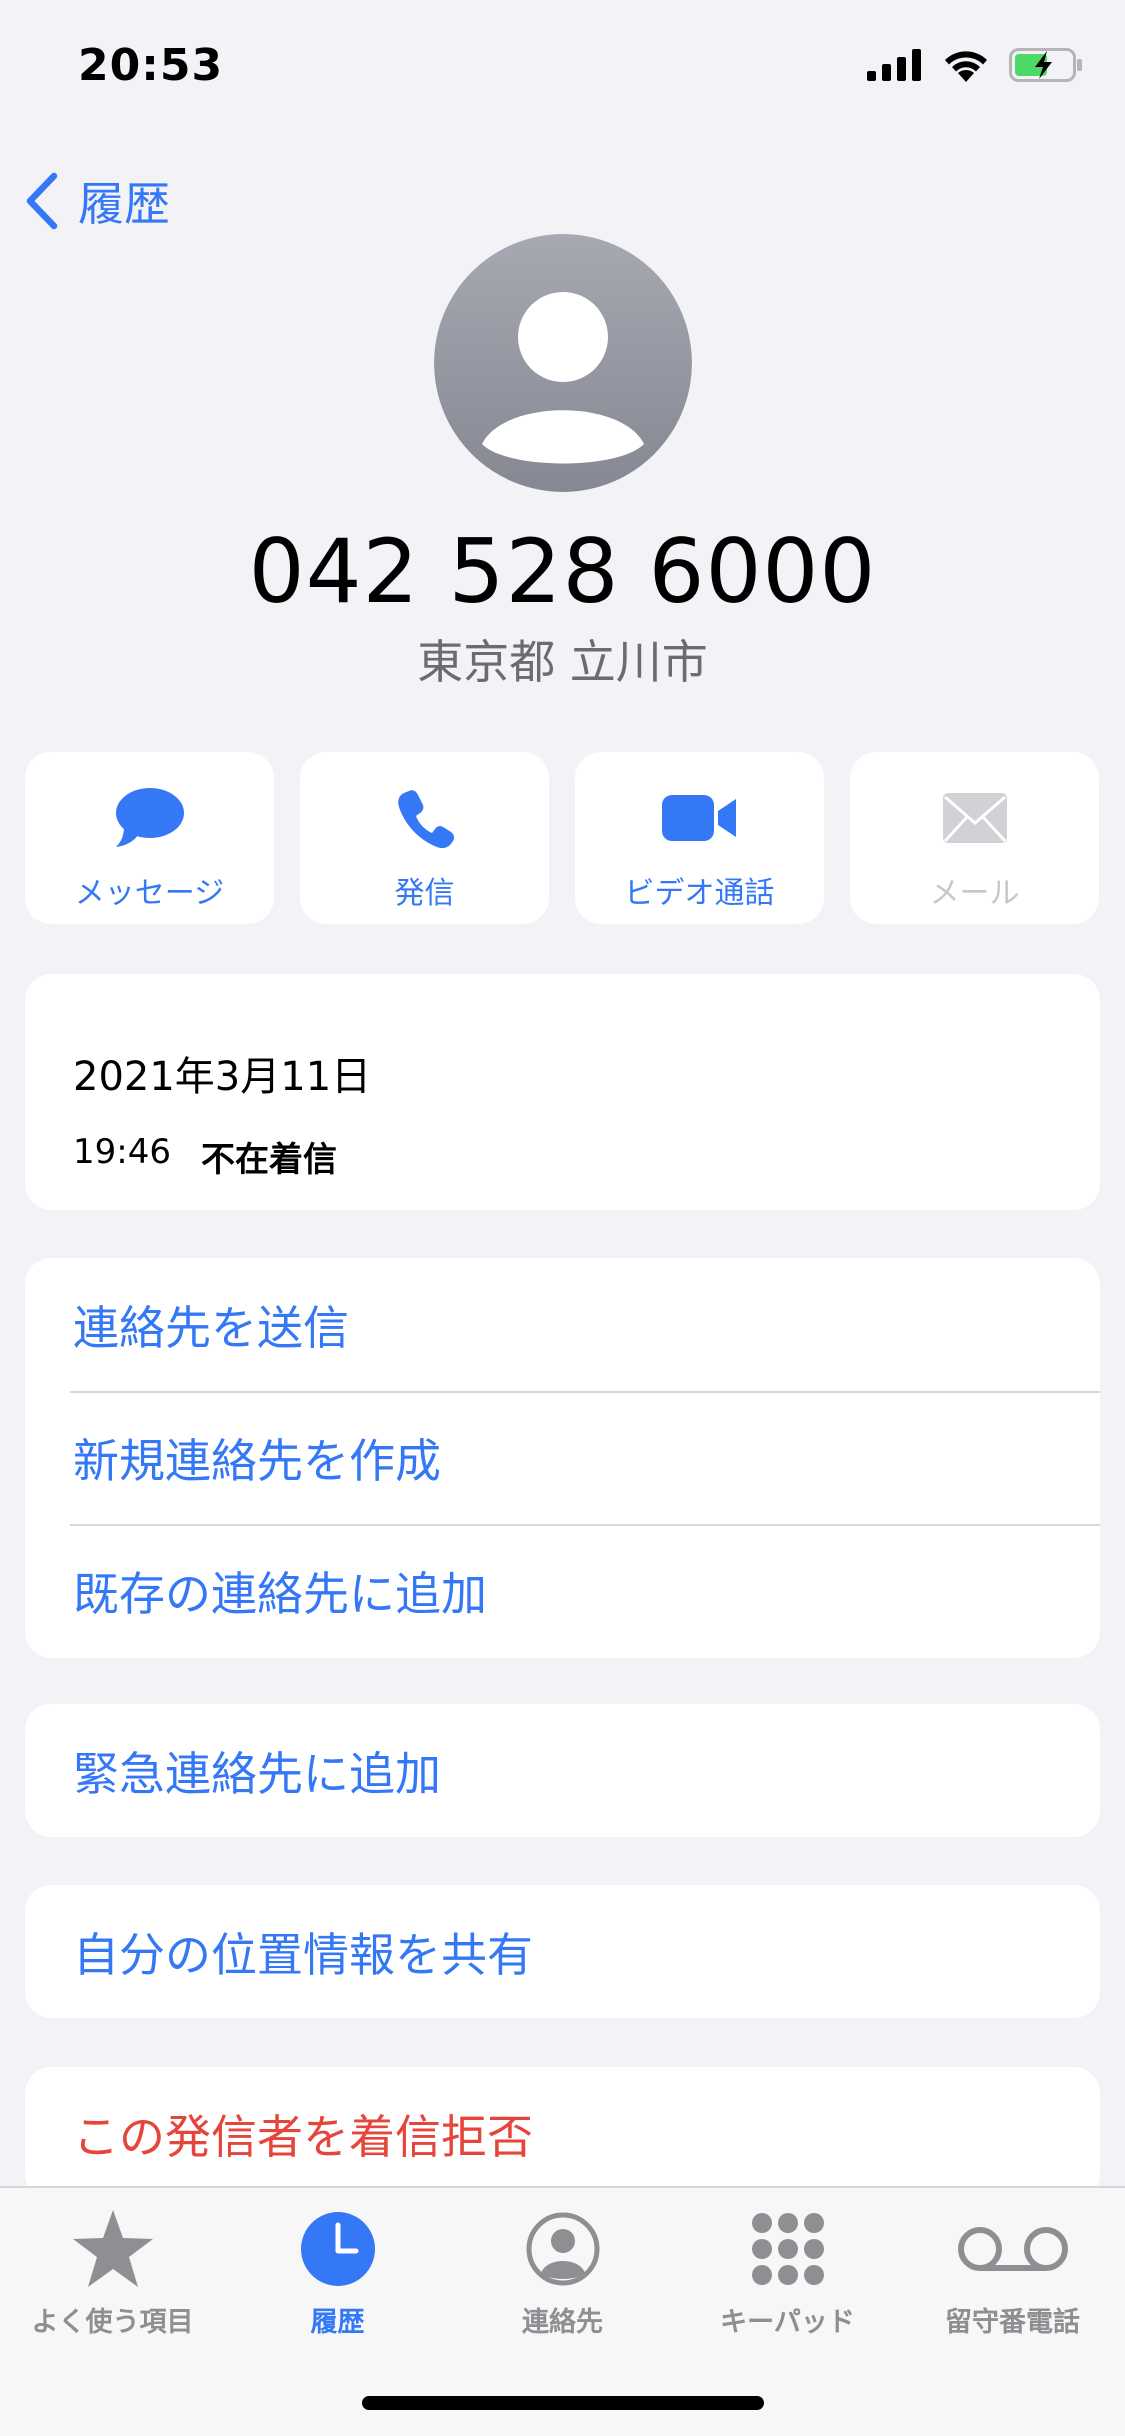 This screenshot has height=2436, width=1125. Describe the element at coordinates (149, 817) in the screenshot. I see `message-icon` at that location.